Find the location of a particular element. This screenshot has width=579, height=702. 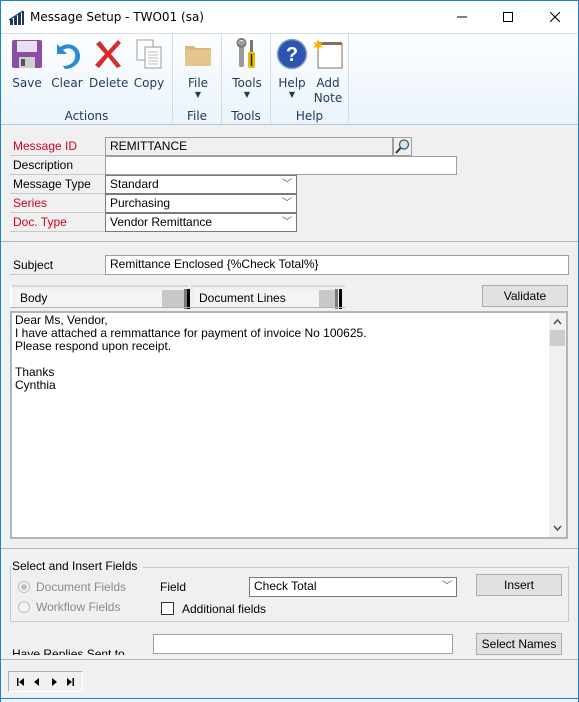

minimize-icon is located at coordinates (462, 17).